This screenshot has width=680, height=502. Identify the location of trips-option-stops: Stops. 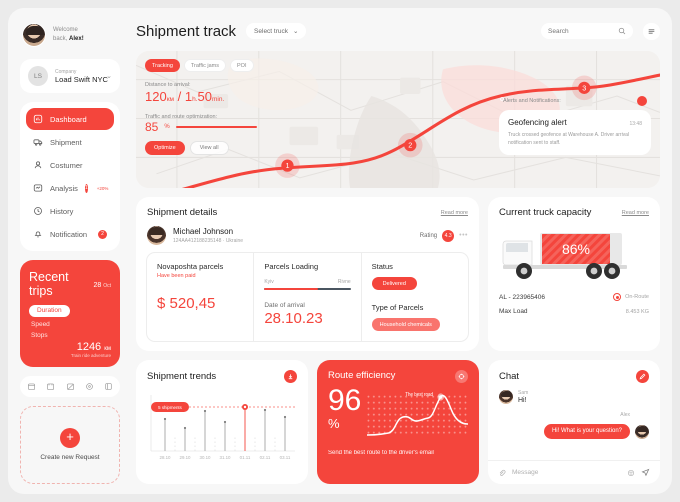
(39, 335).